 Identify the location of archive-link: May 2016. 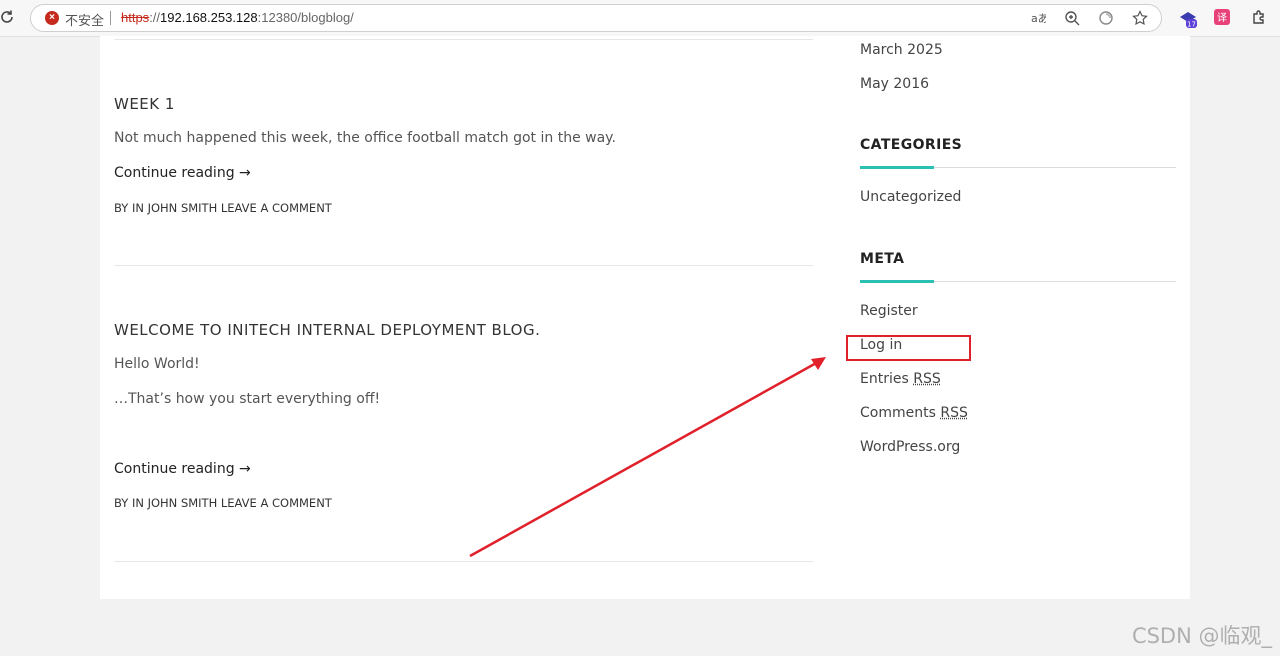
(894, 84).